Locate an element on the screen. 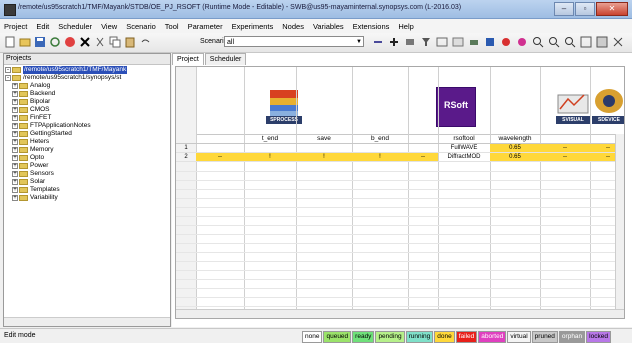  tree-item-finfet: + FinFET is located at coordinates (31, 118).